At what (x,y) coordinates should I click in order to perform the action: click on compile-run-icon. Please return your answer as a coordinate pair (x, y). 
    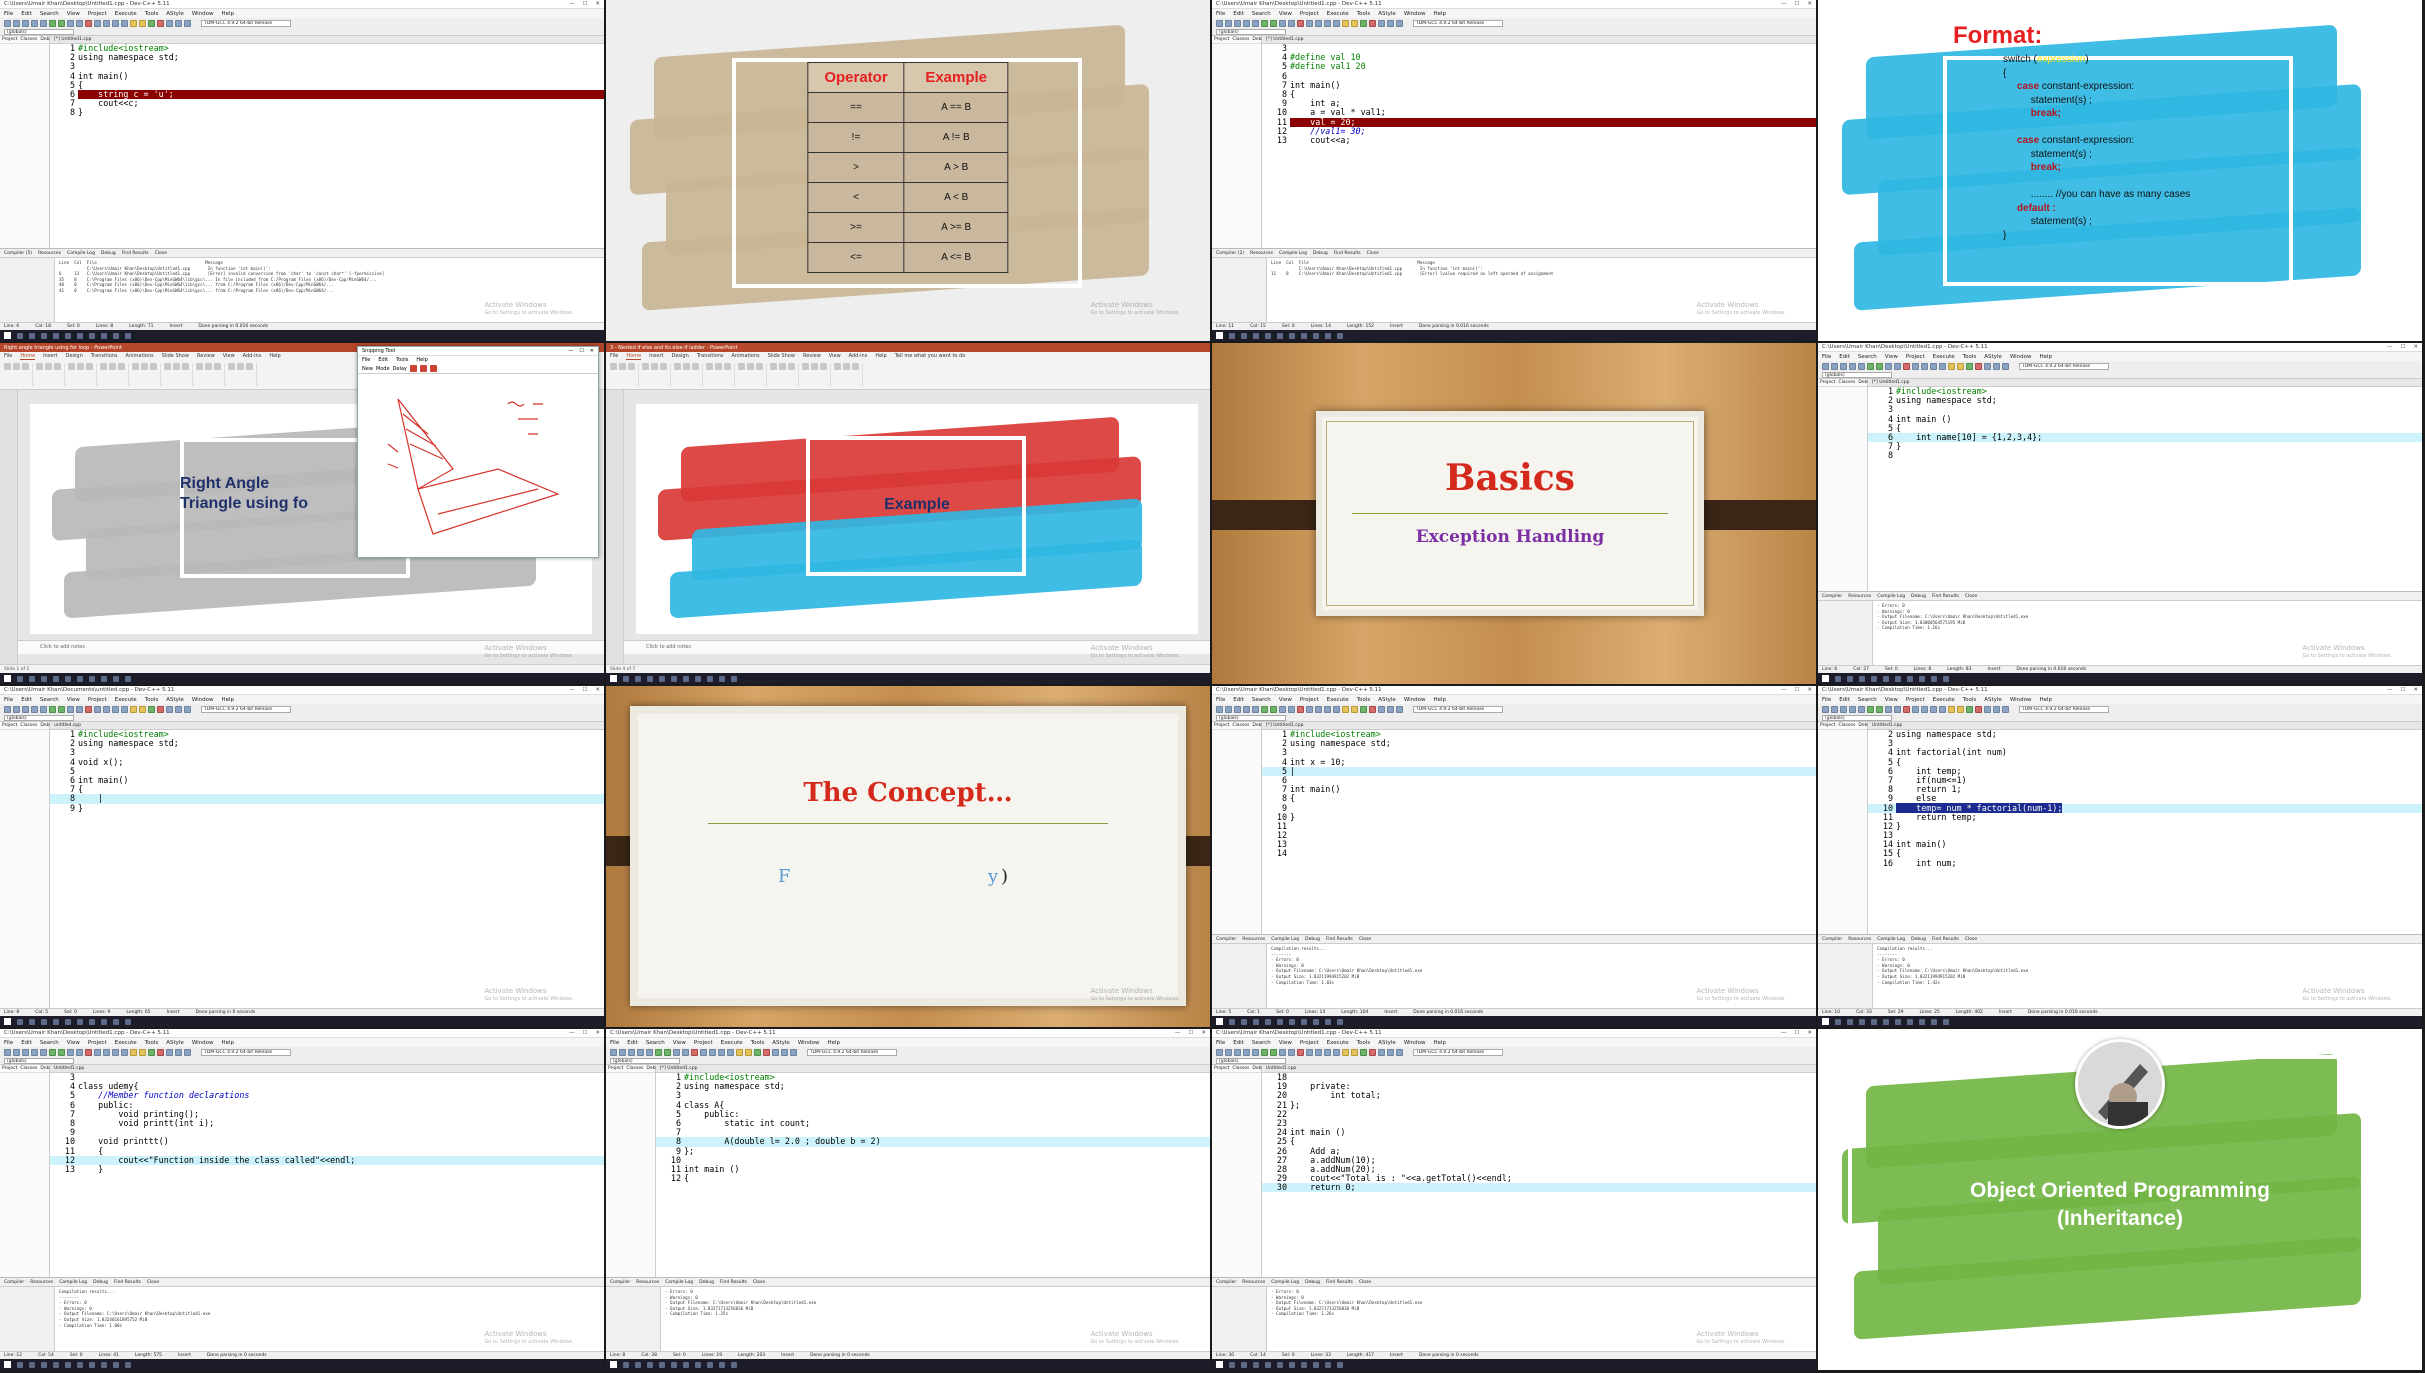
    Looking at the image, I should click on (124, 23).